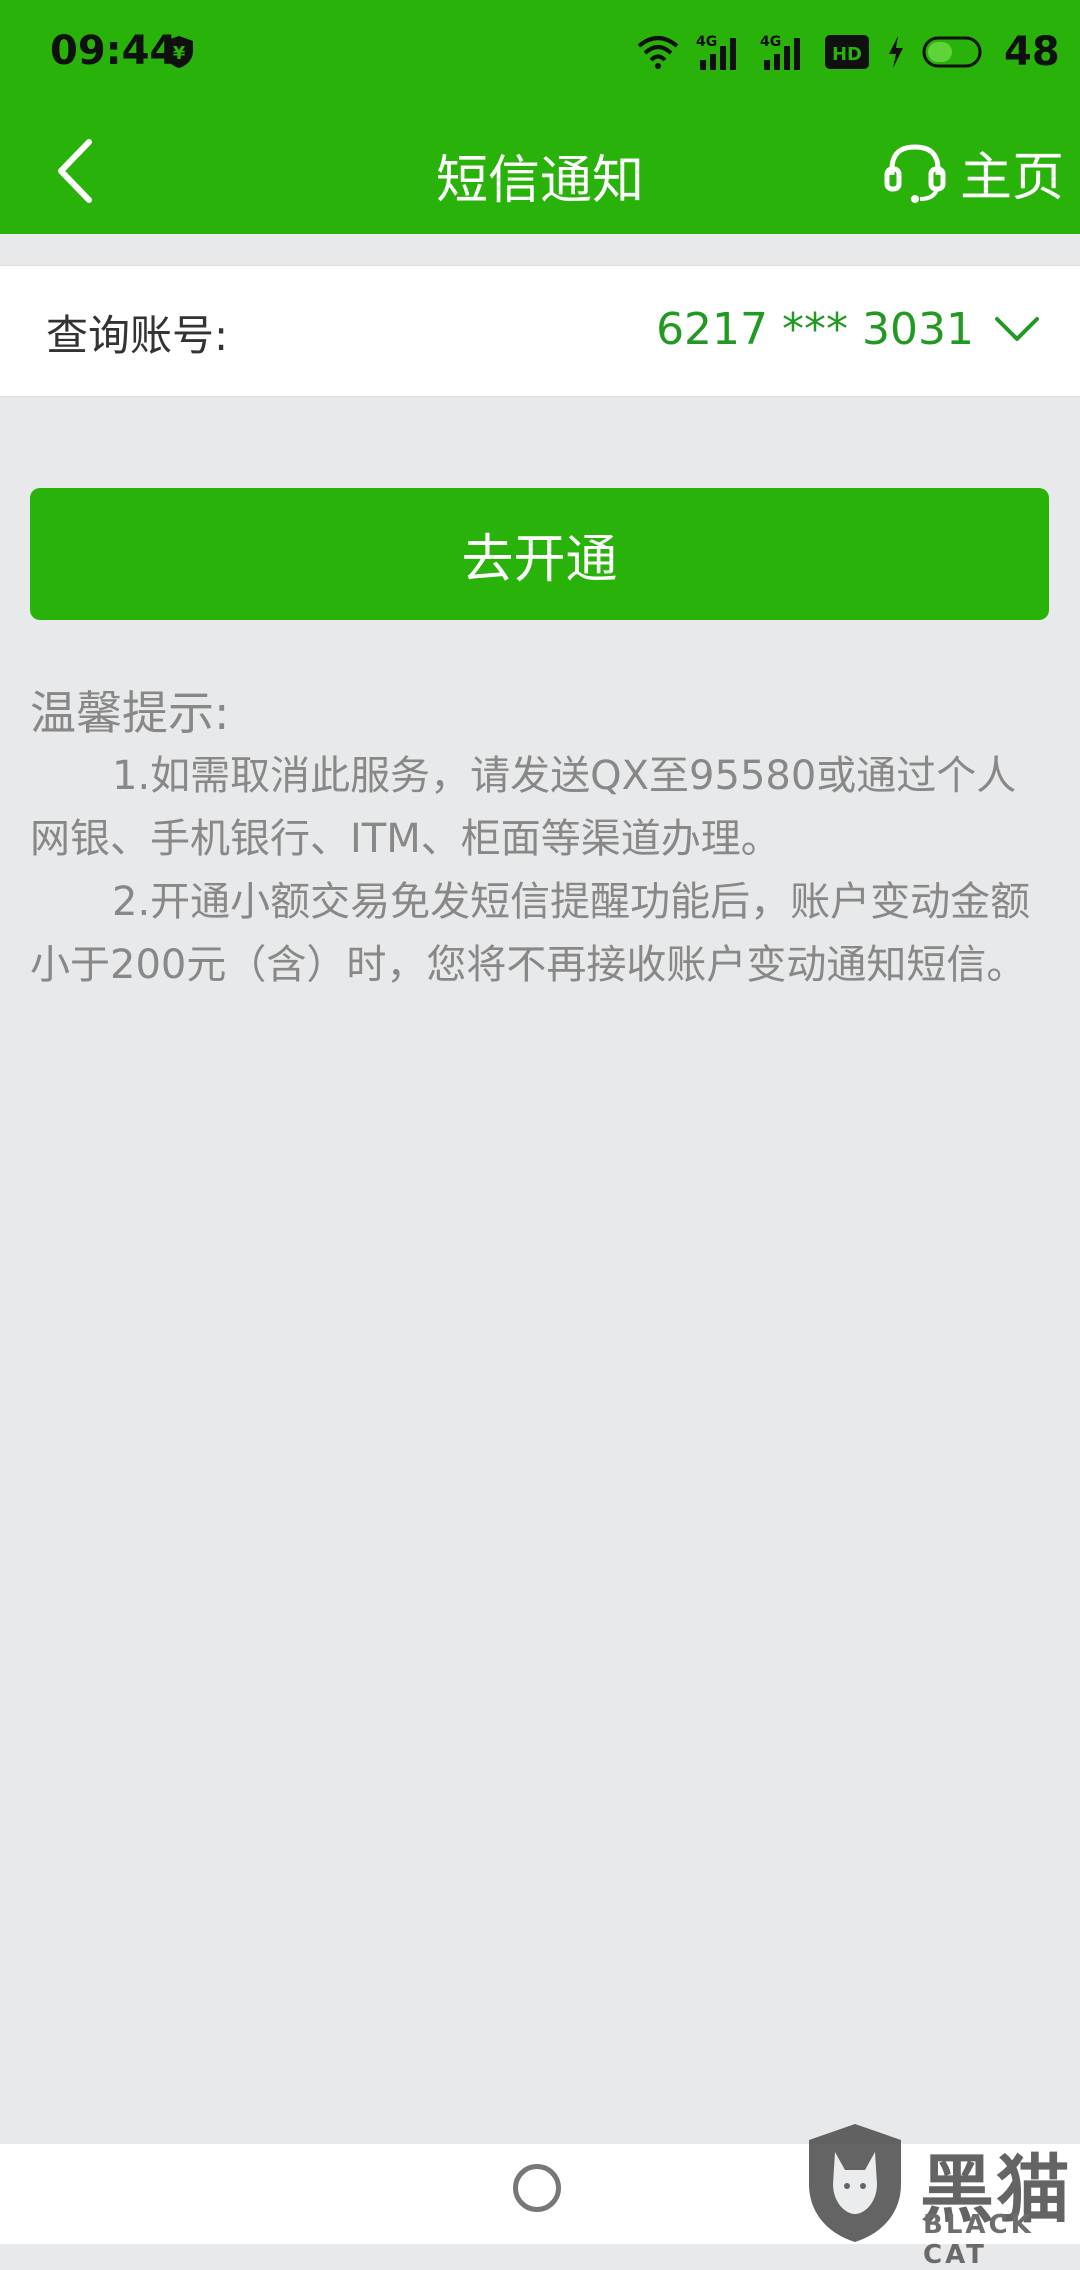 The image size is (1080, 2270). I want to click on back-arrow-icon, so click(75, 171).